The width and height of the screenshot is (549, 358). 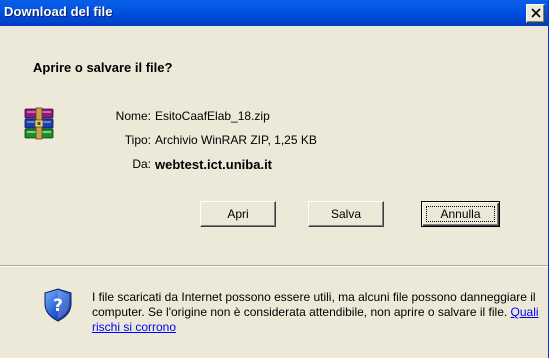 I want to click on winrar-archive-icon, so click(x=39, y=123).